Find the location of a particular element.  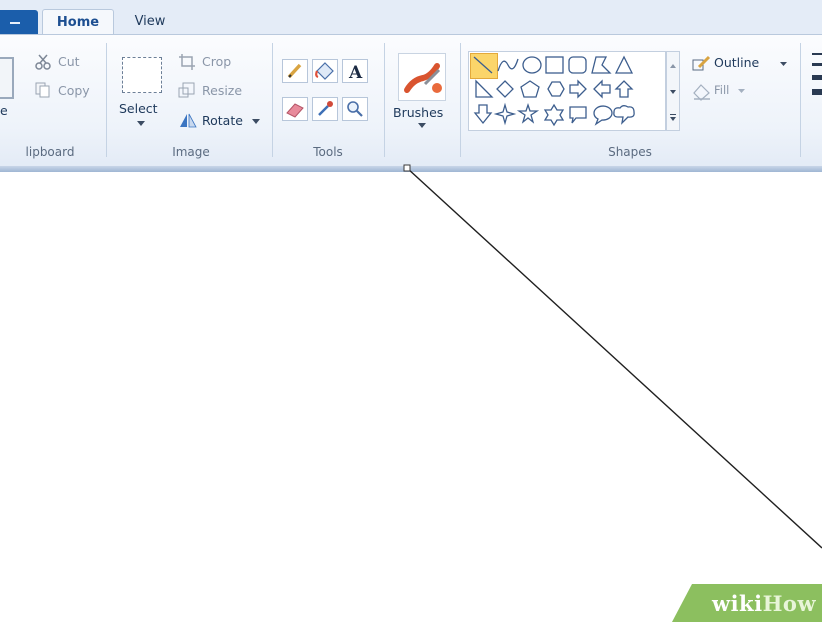

watermark-how: How is located at coordinates (789, 603).